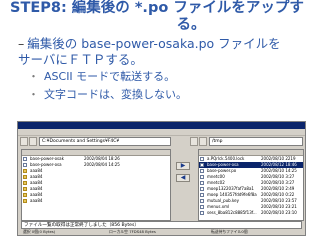  Describe the element at coordinates (161, 225) in the screenshot. I see `log-message: ファイル一覧の取得は正常終了しました（856 Bytes）` at that location.